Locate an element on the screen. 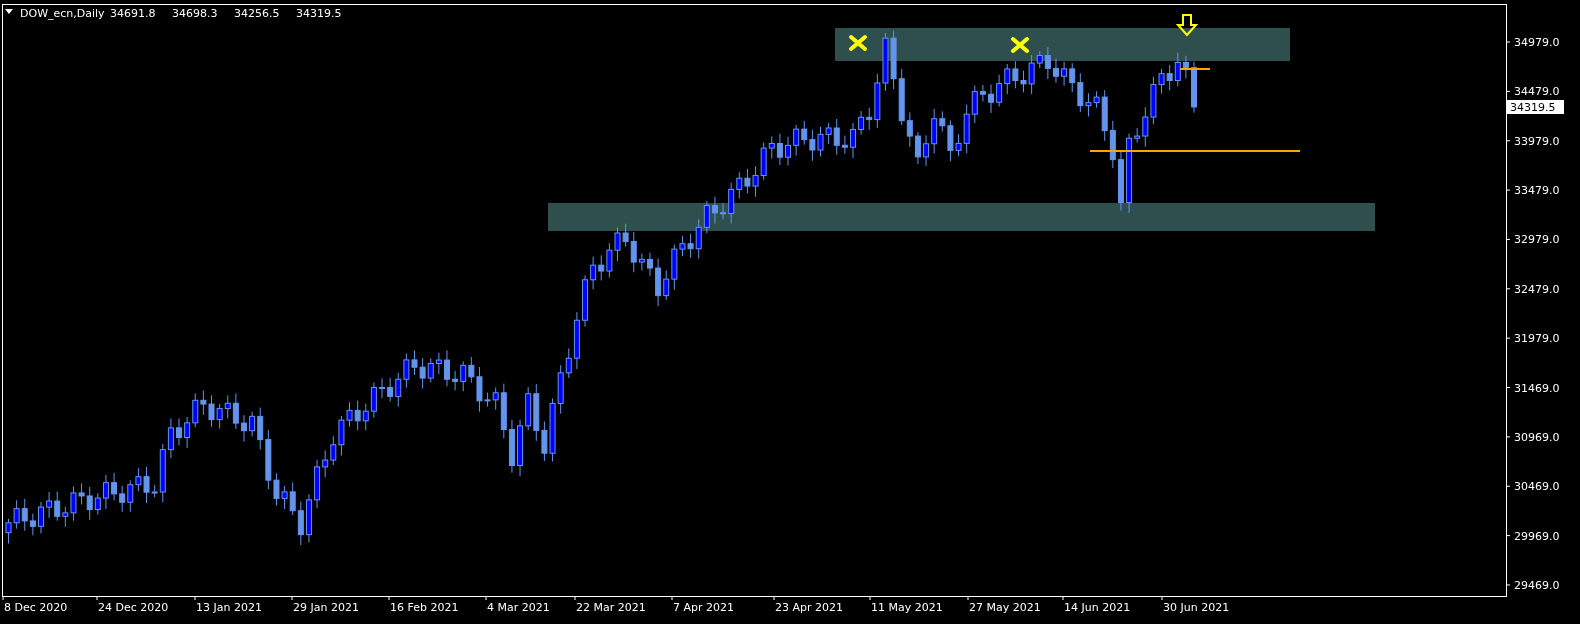 Image resolution: width=1580 pixels, height=624 pixels. price-axis-label: 34979.0 is located at coordinates (1537, 42).